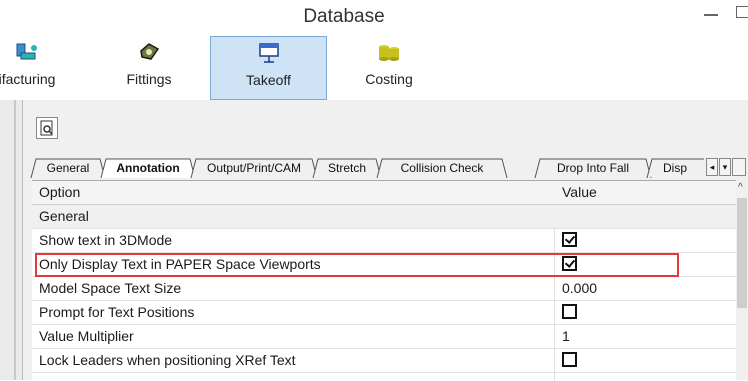 The height and width of the screenshot is (381, 748). What do you see at coordinates (269, 53) in the screenshot?
I see `takeoff-icon` at bounding box center [269, 53].